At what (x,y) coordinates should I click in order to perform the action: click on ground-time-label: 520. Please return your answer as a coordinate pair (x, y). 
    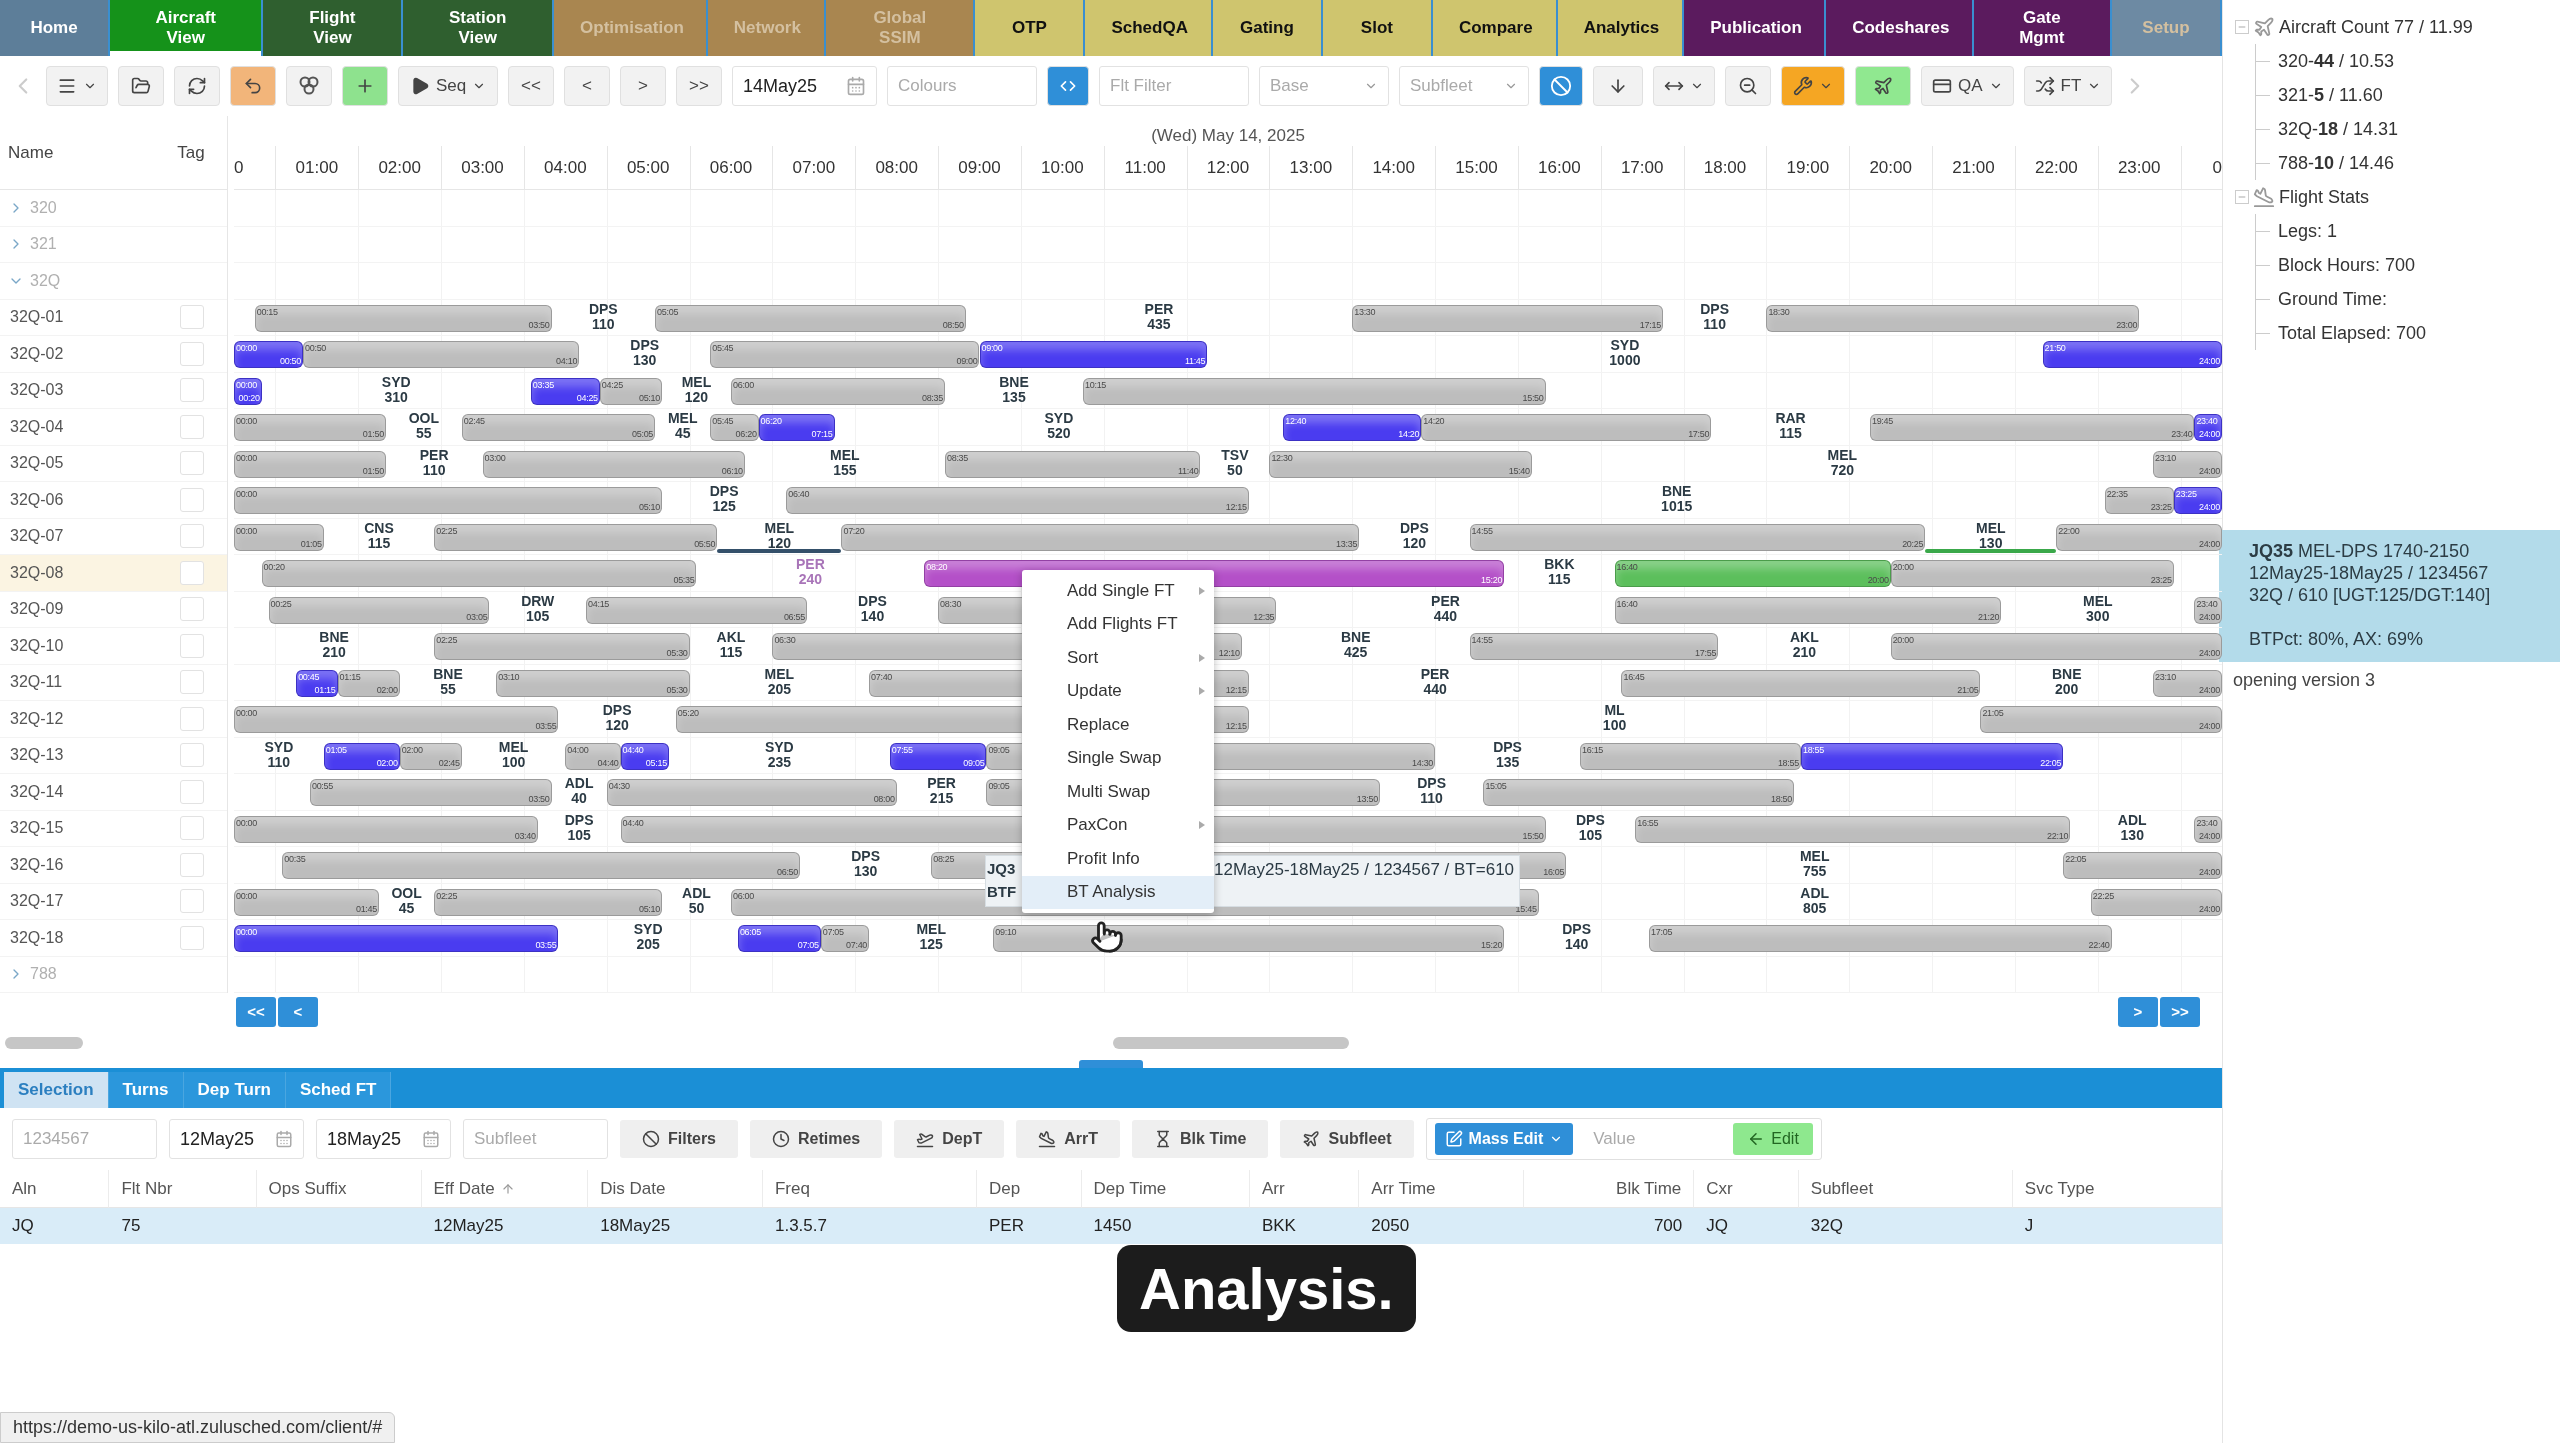
    Looking at the image, I should click on (1059, 433).